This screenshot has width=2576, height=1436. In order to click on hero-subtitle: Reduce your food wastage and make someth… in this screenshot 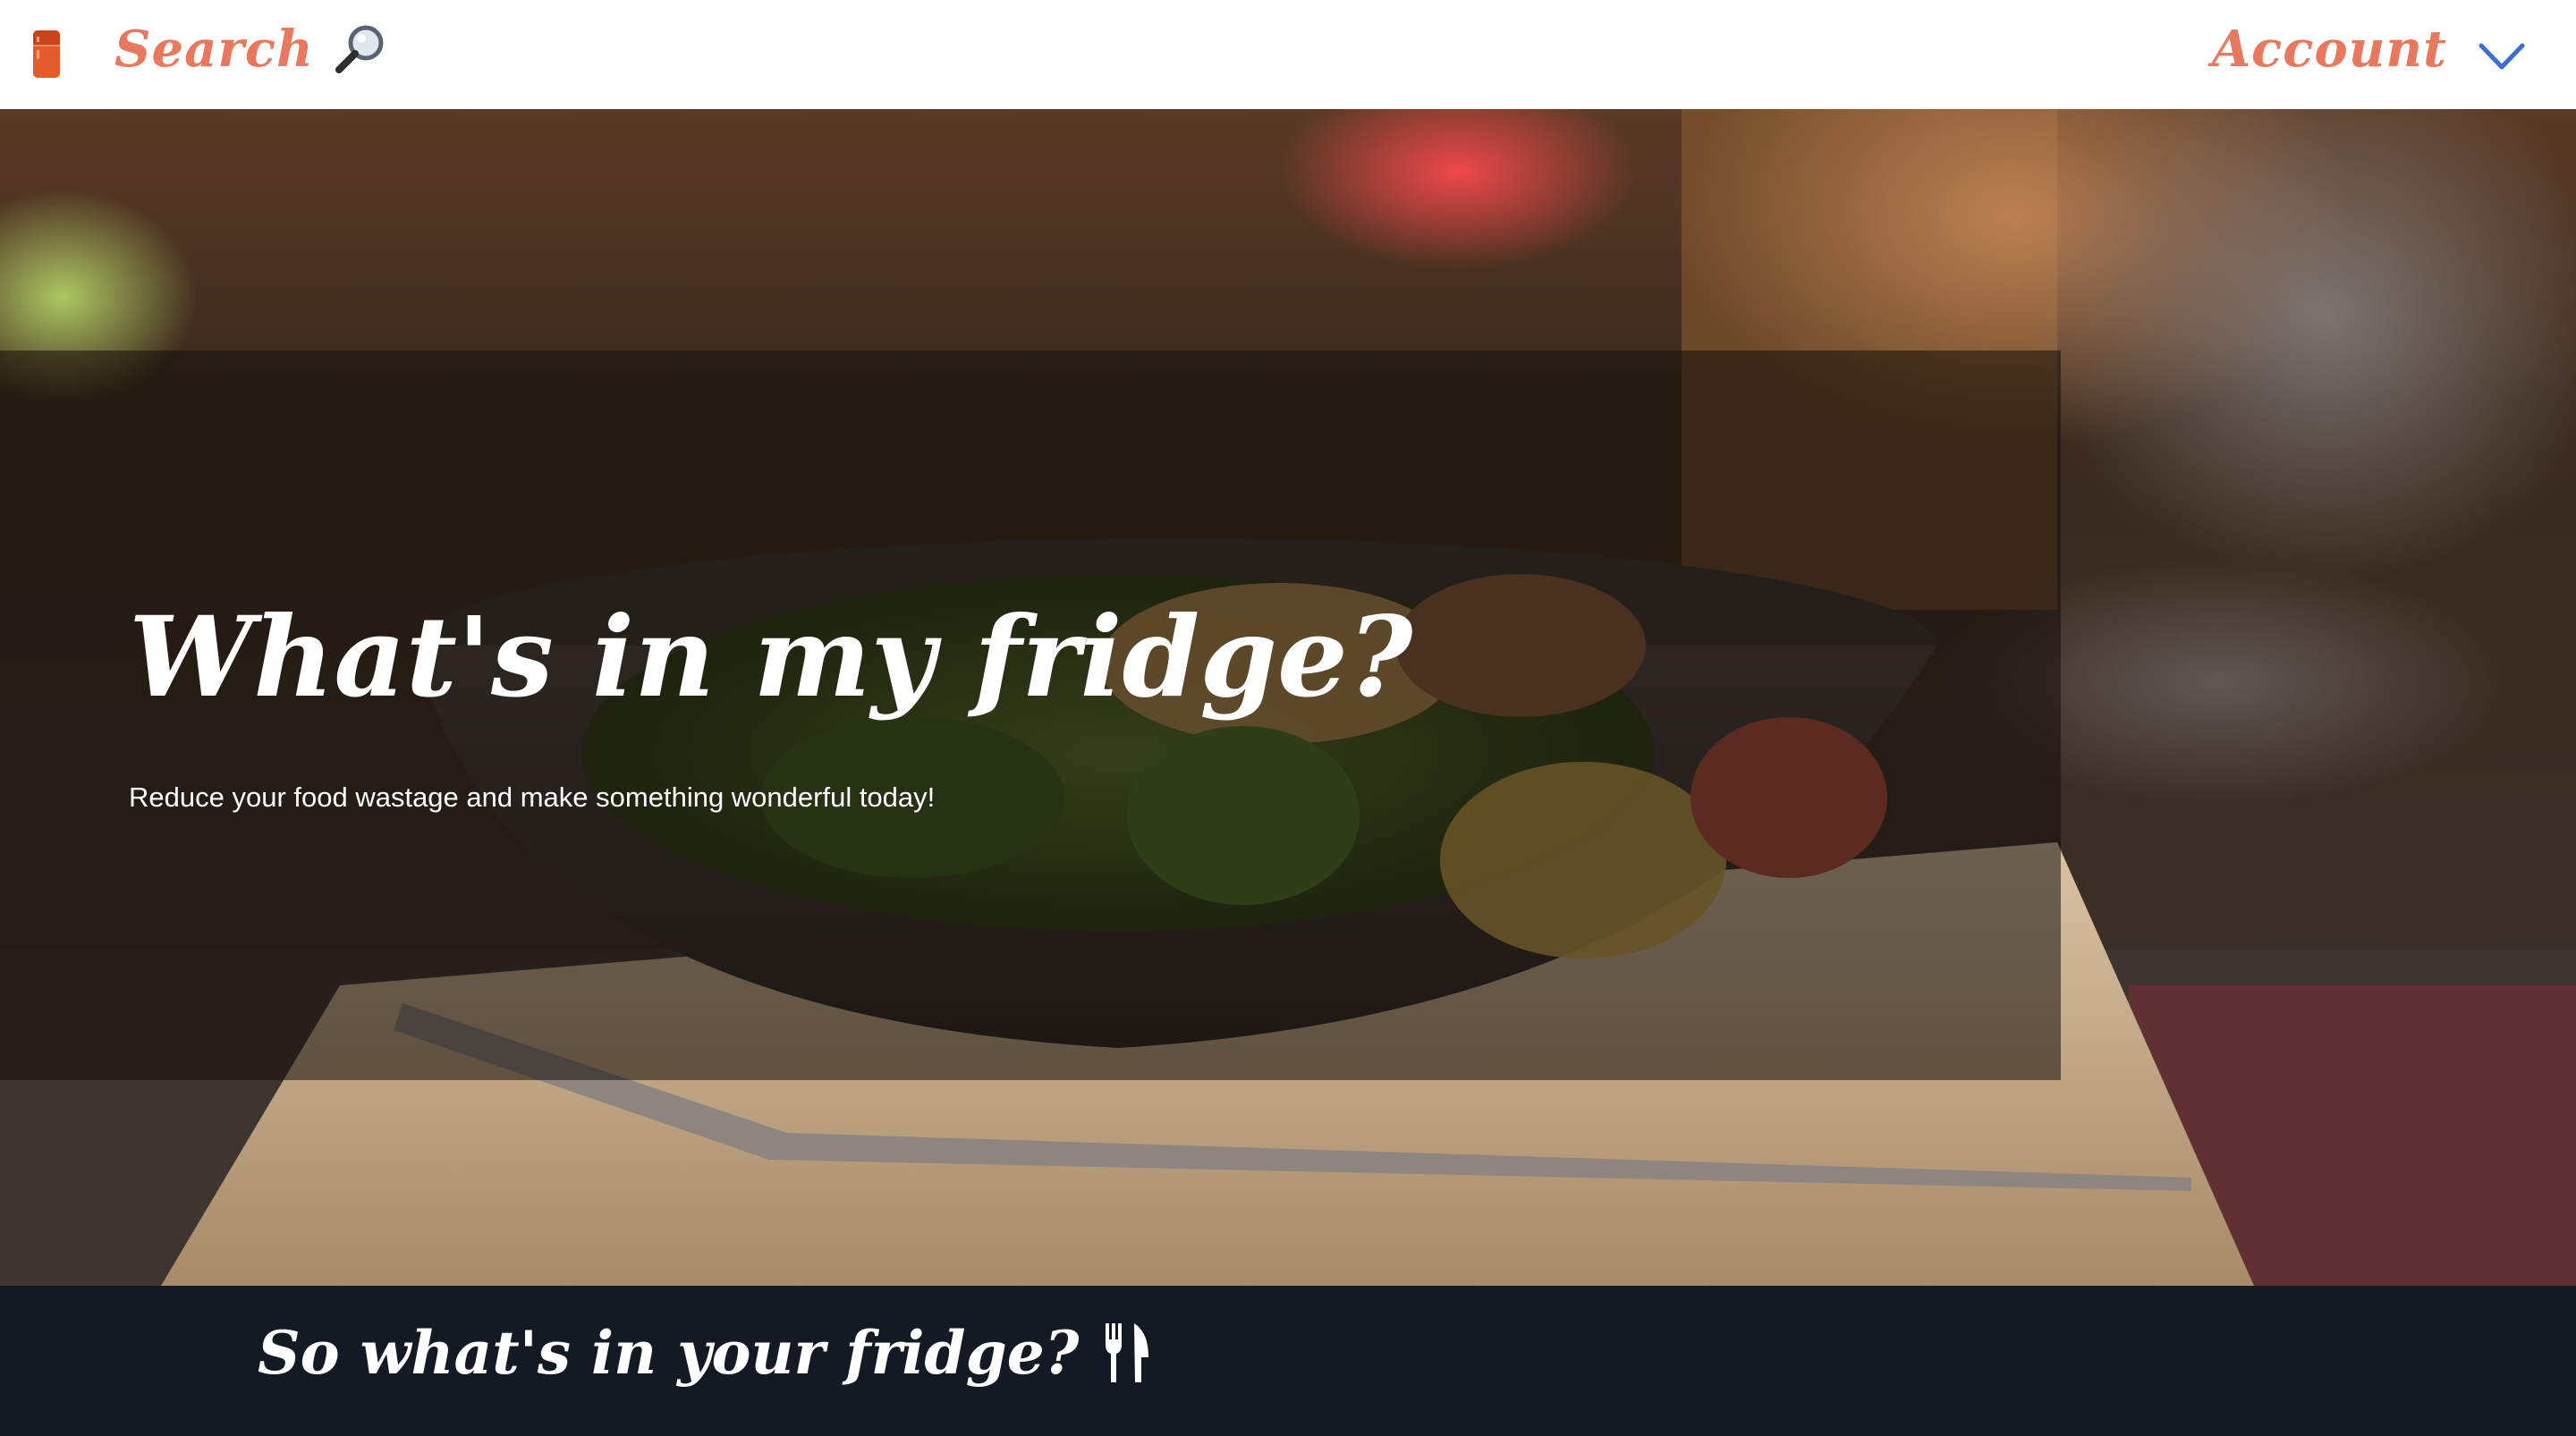, I will do `click(532, 797)`.